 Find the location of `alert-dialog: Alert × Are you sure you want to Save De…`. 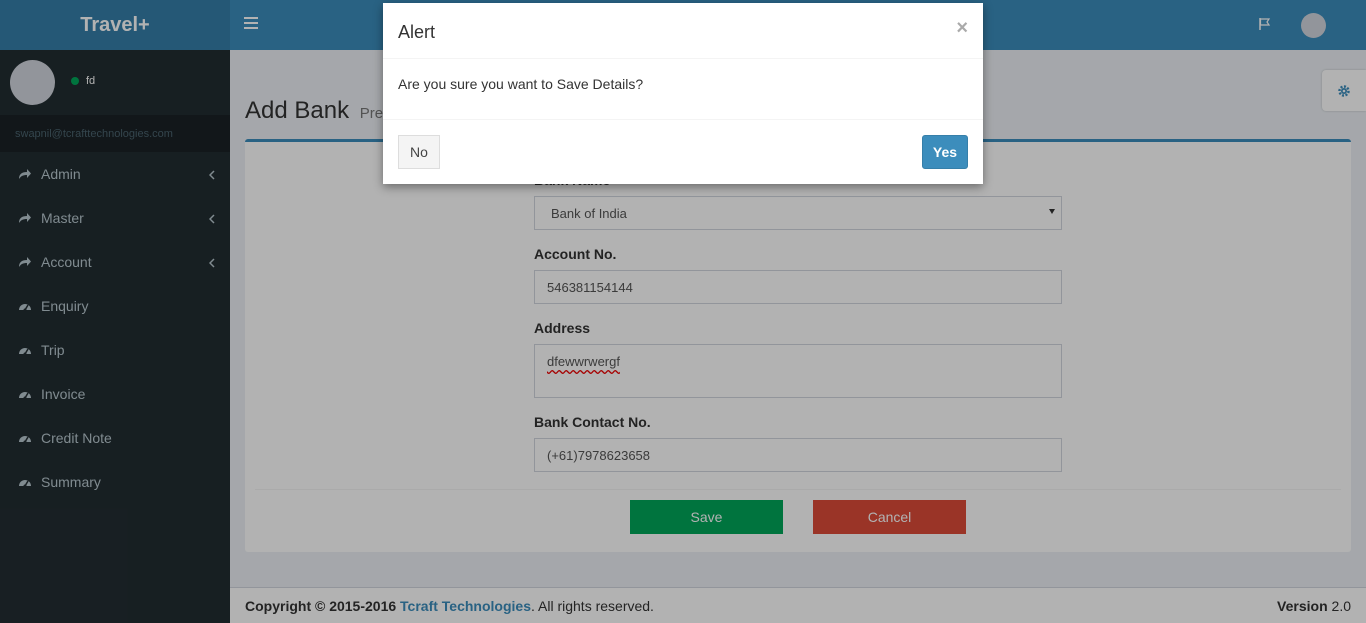

alert-dialog: Alert × Are you sure you want to Save De… is located at coordinates (683, 93).